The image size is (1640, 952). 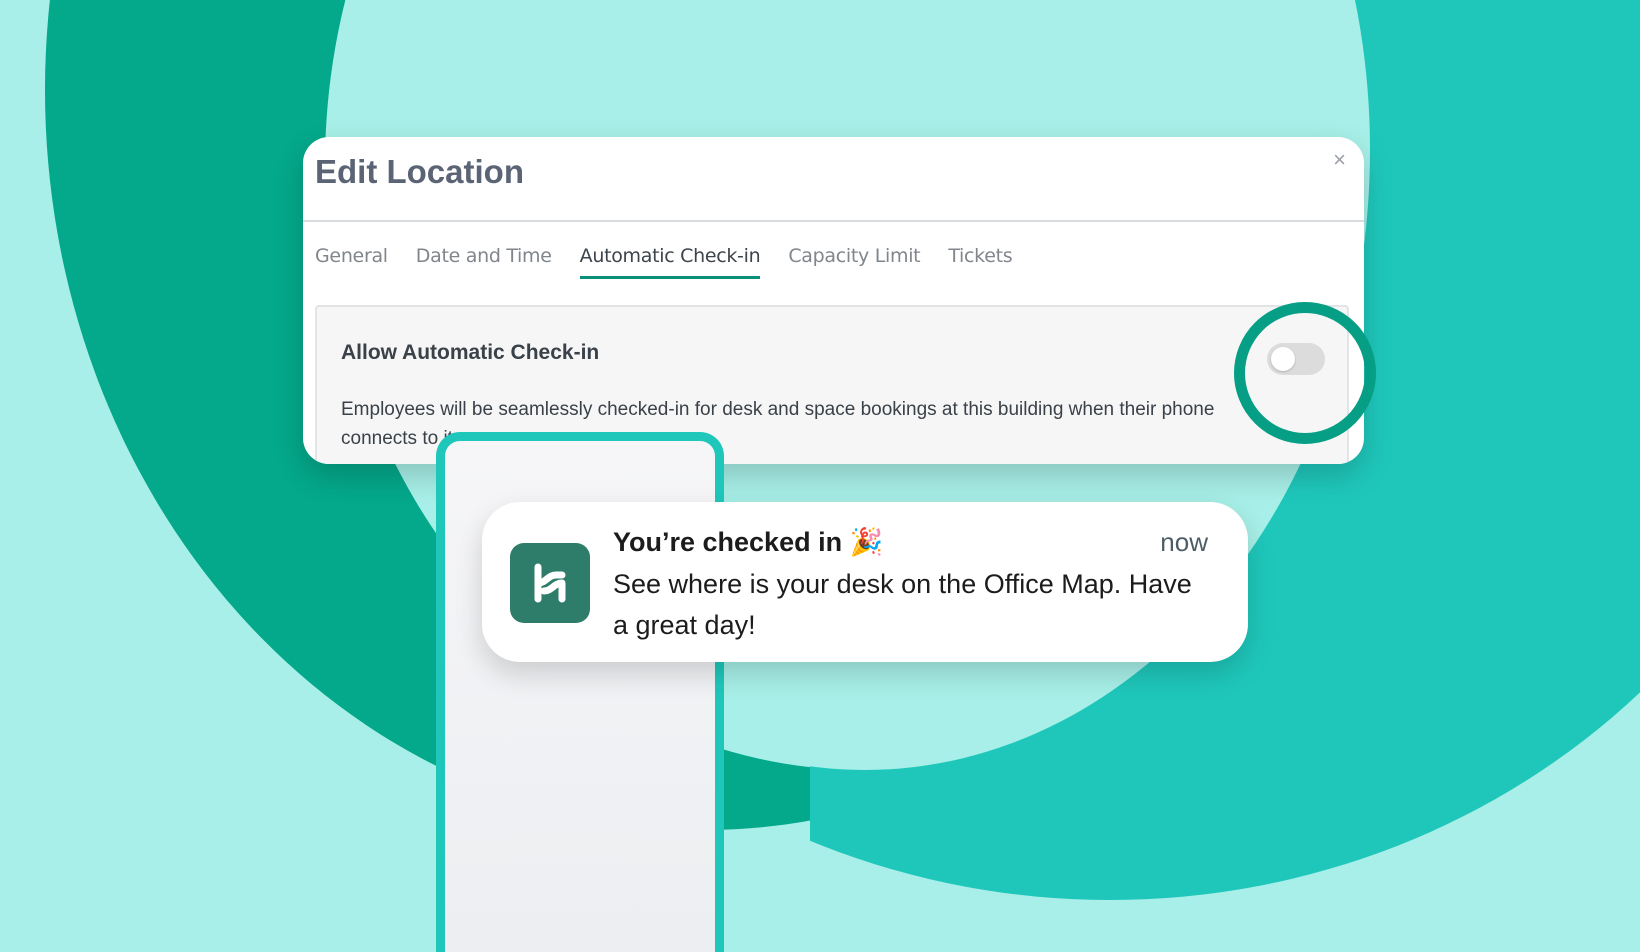 What do you see at coordinates (470, 352) in the screenshot?
I see `setting-title: Allow Automatic Check-in` at bounding box center [470, 352].